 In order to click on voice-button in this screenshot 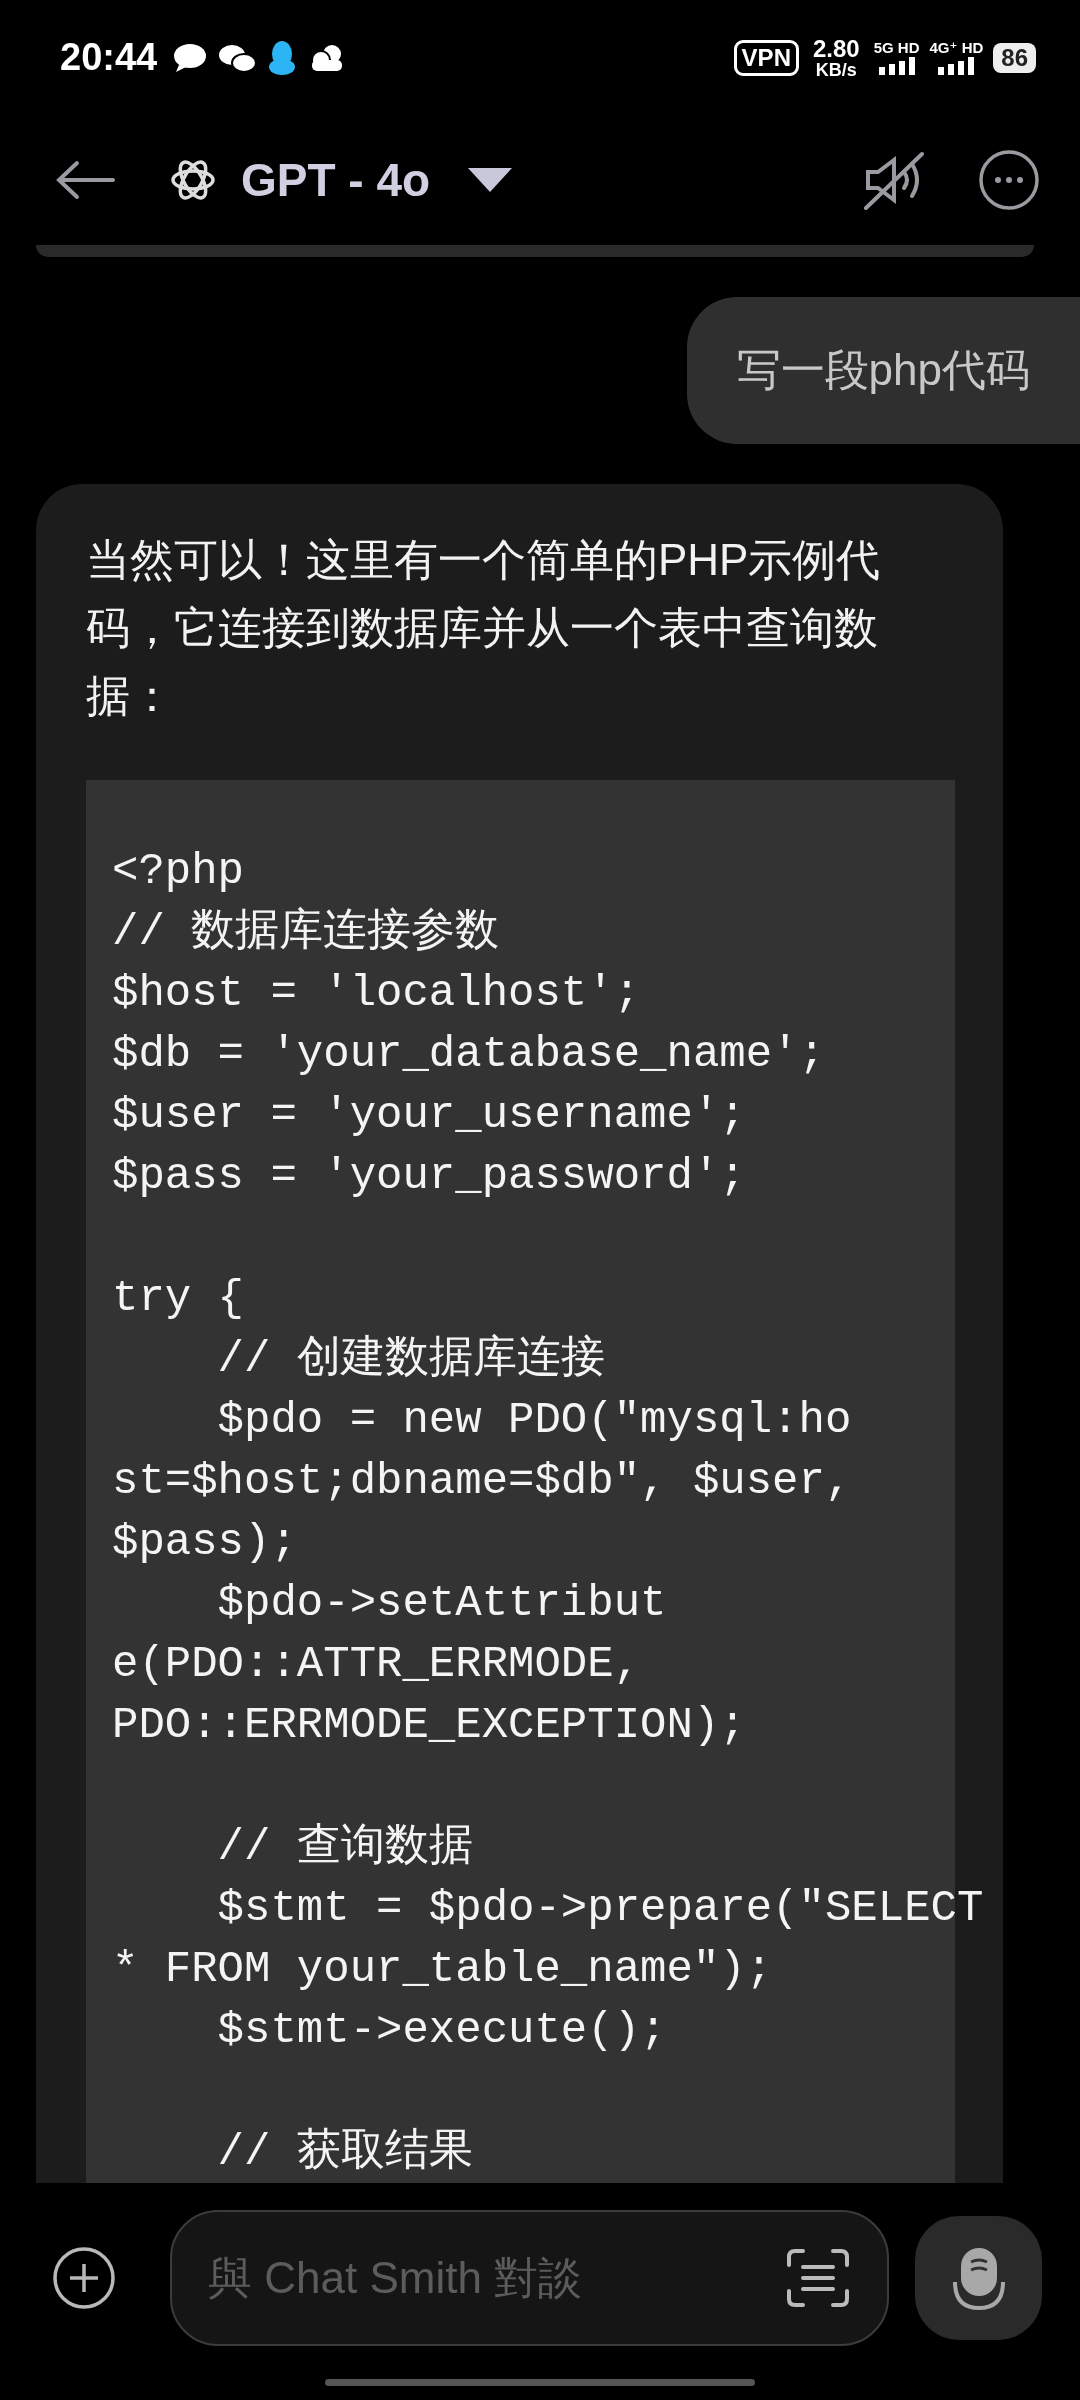, I will do `click(978, 2278)`.